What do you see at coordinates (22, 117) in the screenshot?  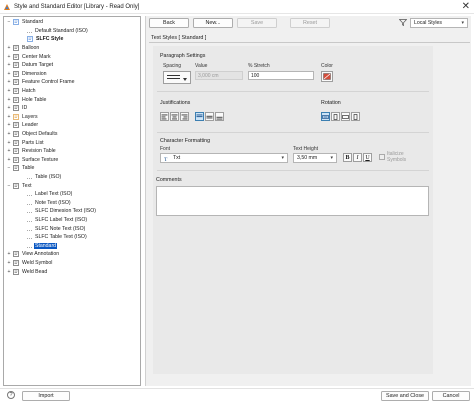 I see `tree-item: + Layers` at bounding box center [22, 117].